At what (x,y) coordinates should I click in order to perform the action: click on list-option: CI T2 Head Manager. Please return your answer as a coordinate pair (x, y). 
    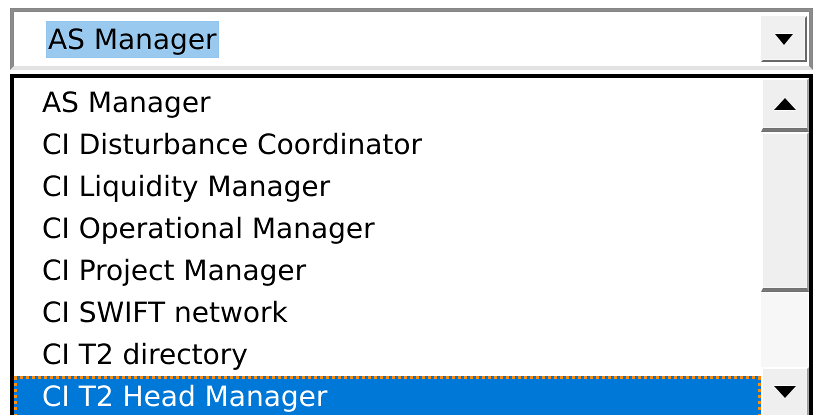
    Looking at the image, I should click on (387, 395).